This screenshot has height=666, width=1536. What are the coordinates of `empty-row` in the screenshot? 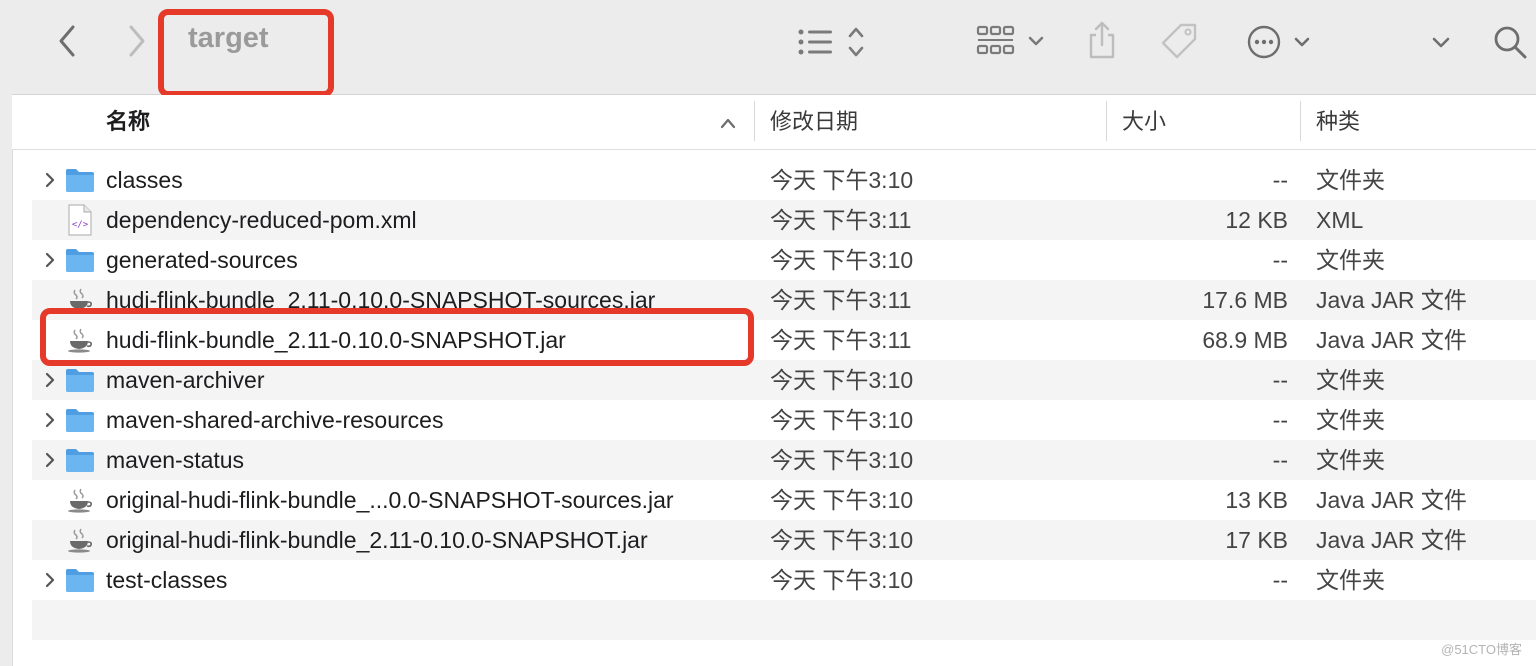 It's located at (784, 620).